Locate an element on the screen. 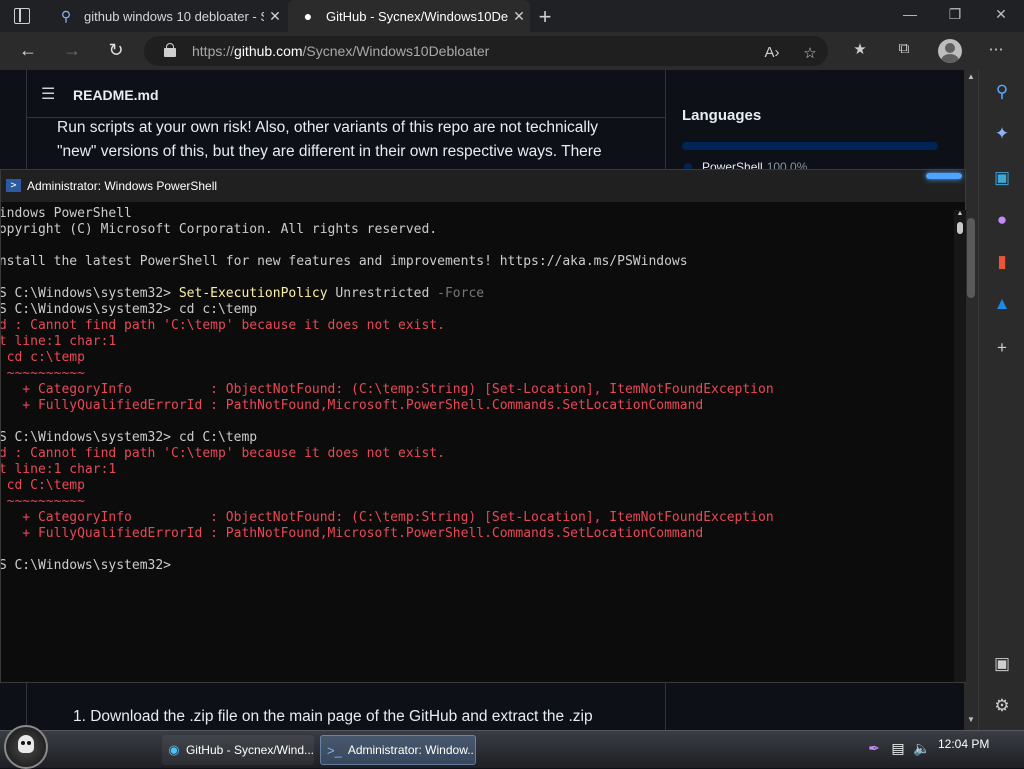 The image size is (1024, 769). languages-title: Languages is located at coordinates (722, 115).